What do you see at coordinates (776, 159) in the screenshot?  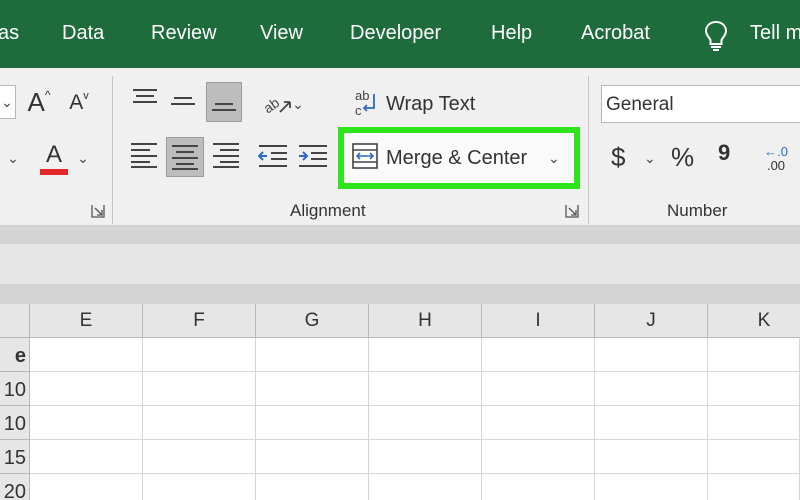 I see `increase-decimal-button: ←.0 .00` at bounding box center [776, 159].